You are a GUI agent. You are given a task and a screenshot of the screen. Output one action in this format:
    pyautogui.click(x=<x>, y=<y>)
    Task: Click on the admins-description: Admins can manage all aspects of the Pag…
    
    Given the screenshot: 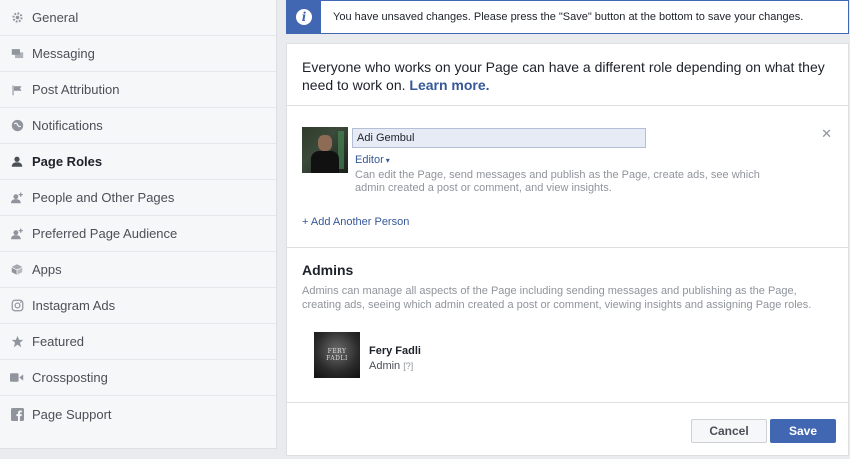 What is the action you would take?
    pyautogui.click(x=557, y=298)
    